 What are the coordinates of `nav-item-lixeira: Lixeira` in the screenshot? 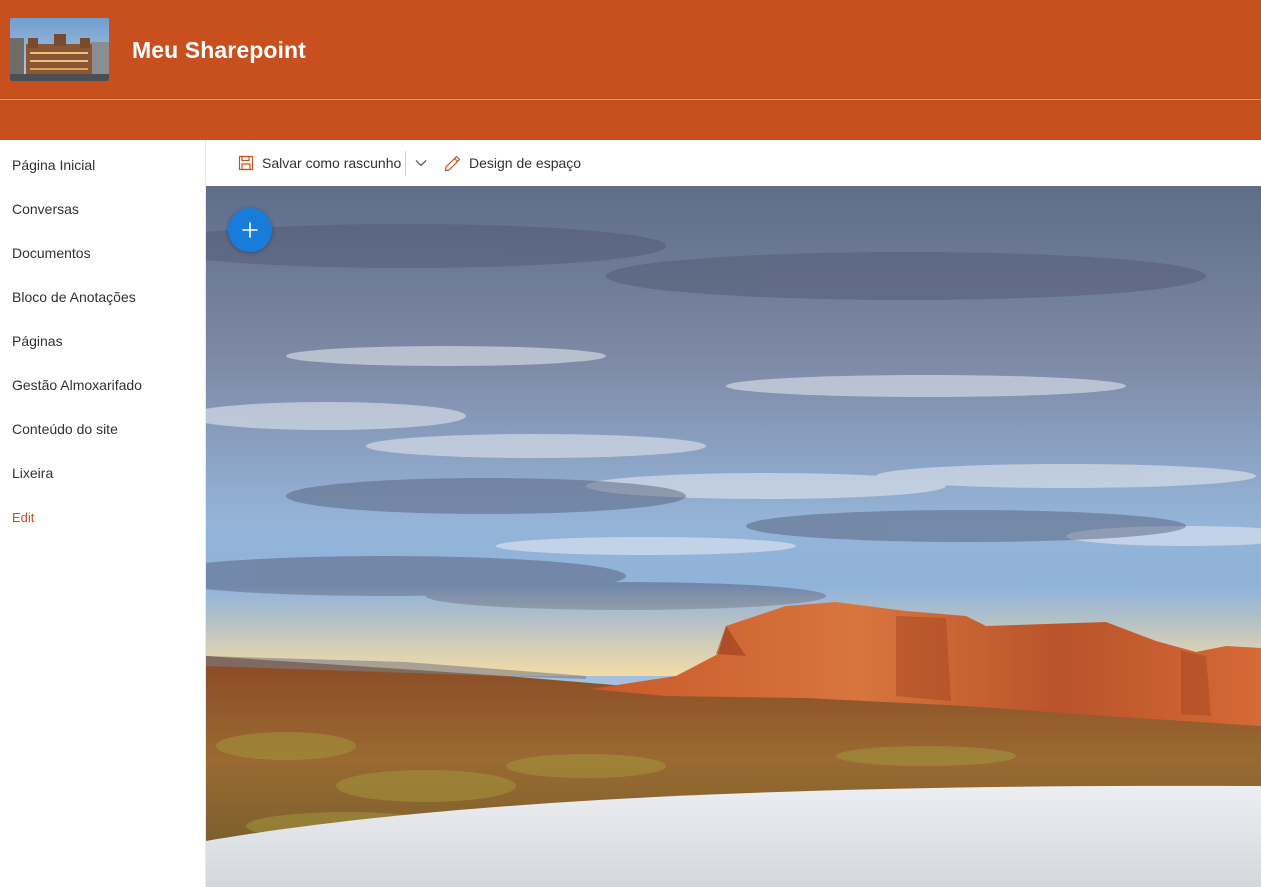 It's located at (32, 473).